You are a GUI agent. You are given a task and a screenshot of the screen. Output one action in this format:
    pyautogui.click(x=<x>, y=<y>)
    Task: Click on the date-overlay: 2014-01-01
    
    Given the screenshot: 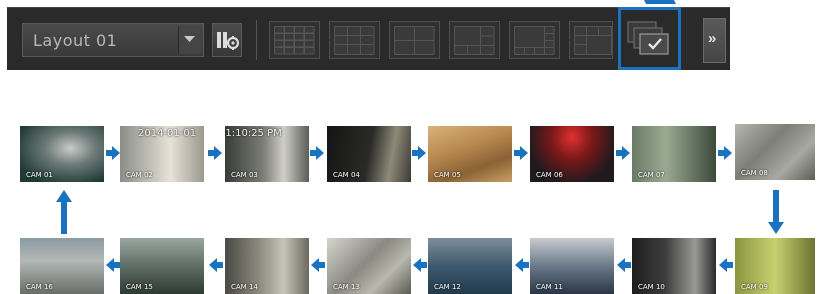 What is the action you would take?
    pyautogui.click(x=167, y=133)
    